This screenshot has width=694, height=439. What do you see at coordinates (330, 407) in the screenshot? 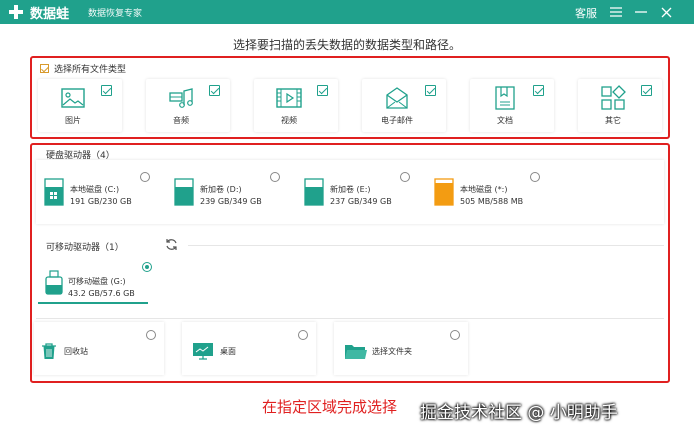
I see `annotation-text: 在指定区域完成选择` at bounding box center [330, 407].